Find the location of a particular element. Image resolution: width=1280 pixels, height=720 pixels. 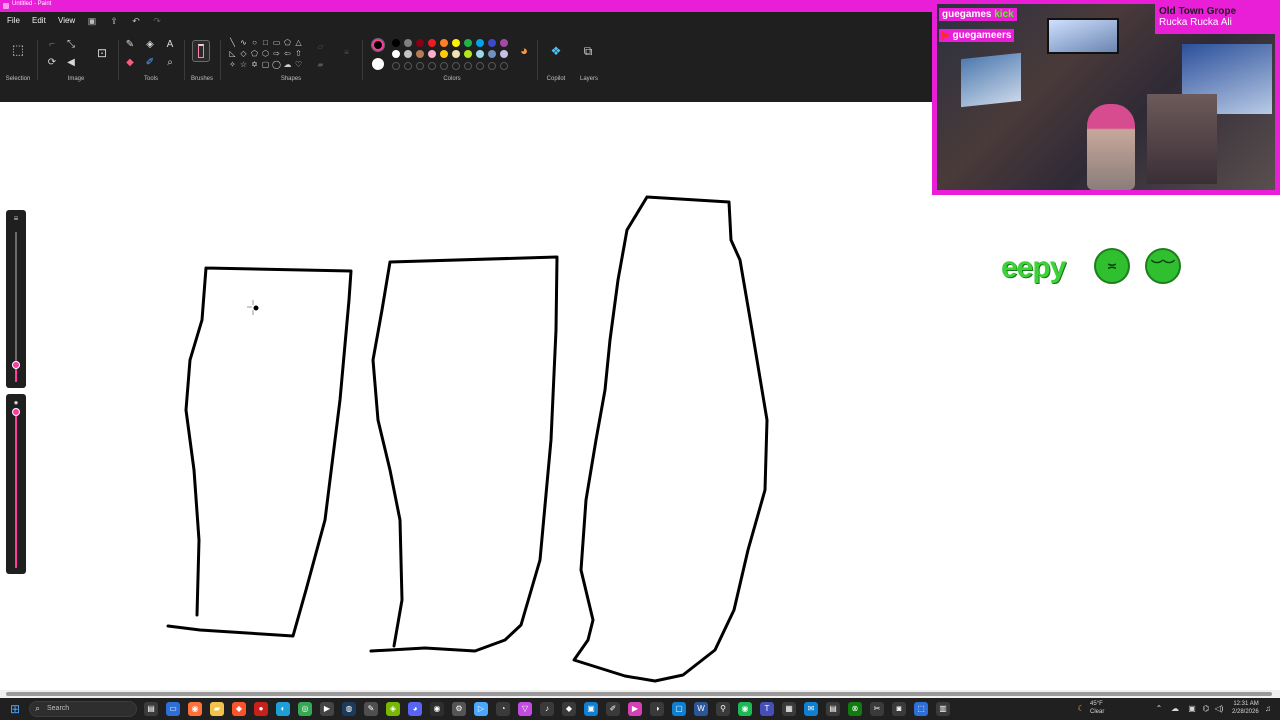

firefox-icon: ◉ is located at coordinates (195, 709).